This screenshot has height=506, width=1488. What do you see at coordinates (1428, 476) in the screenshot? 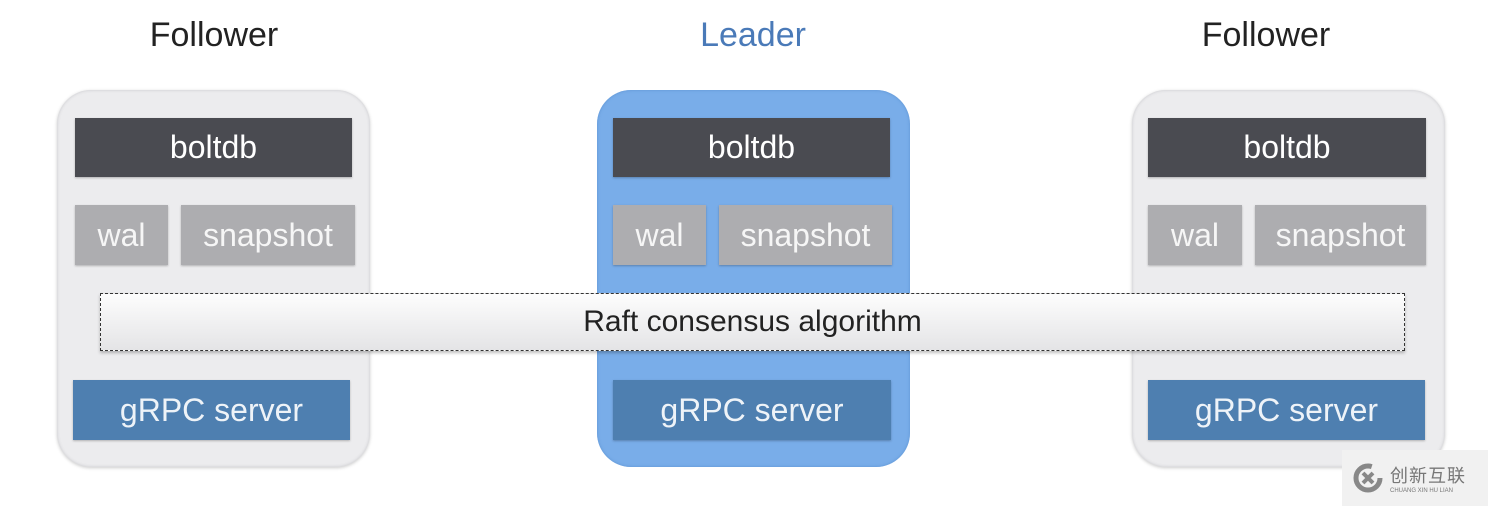
I see `watermark-text: 创新互联` at bounding box center [1428, 476].